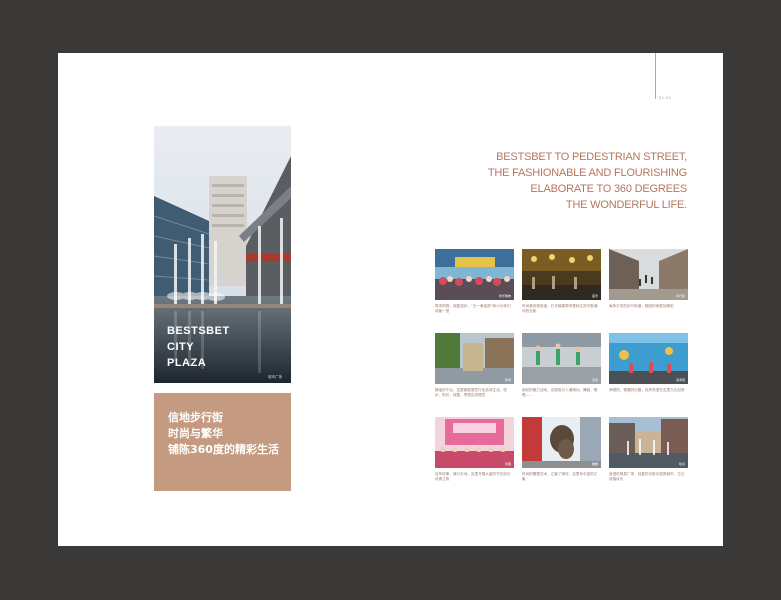 The height and width of the screenshot is (600, 781). I want to click on heading-line: ELABORATE TO 360 DEGREES, so click(608, 189).